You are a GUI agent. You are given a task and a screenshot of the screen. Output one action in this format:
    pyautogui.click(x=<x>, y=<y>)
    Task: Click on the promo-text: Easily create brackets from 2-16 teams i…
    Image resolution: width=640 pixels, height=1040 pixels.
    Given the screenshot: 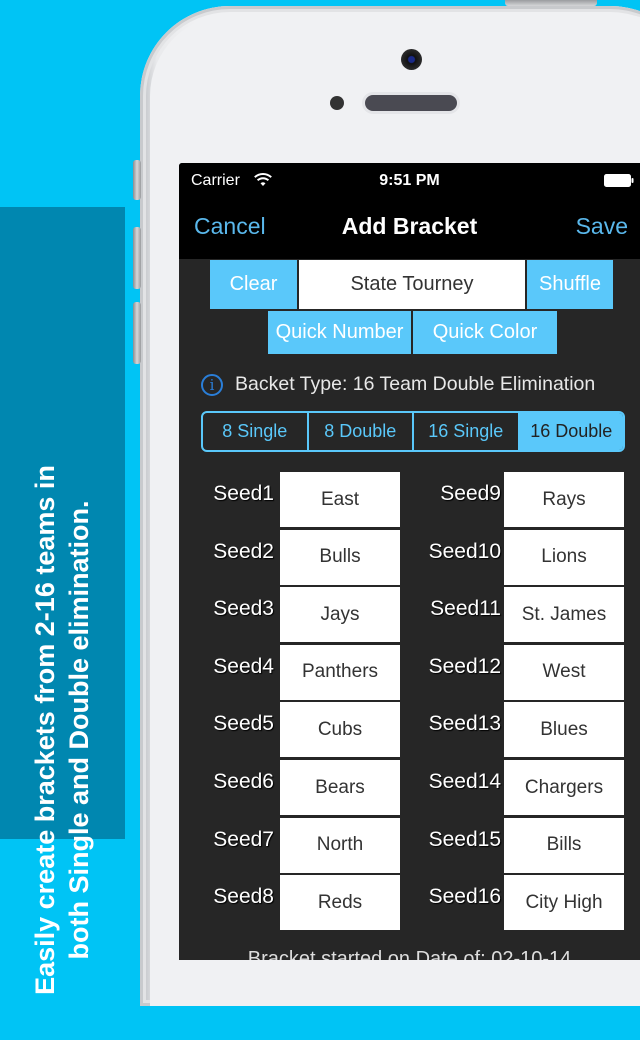 What is the action you would take?
    pyautogui.click(x=62, y=730)
    